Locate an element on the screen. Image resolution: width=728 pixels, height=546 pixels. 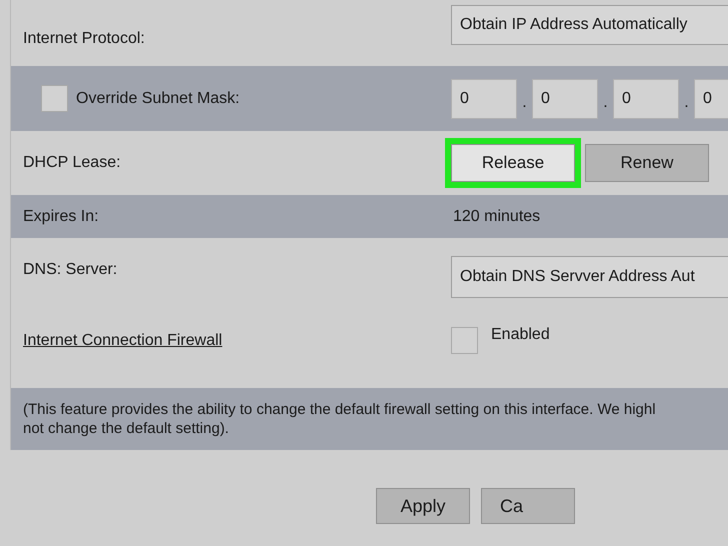
dropdown: Obtain IP Address Automatically is located at coordinates (589, 25).